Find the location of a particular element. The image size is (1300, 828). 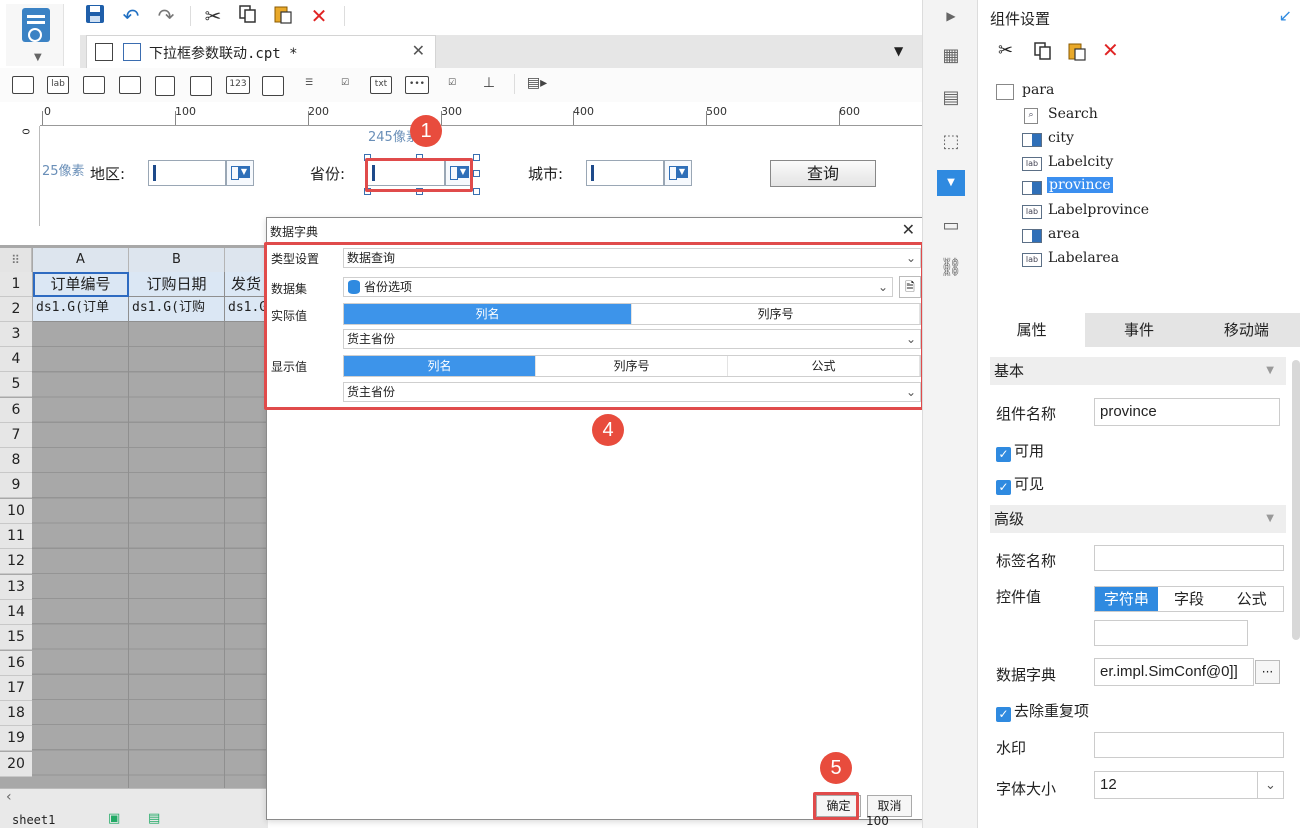

panel-scrollbar is located at coordinates (1296, 500).